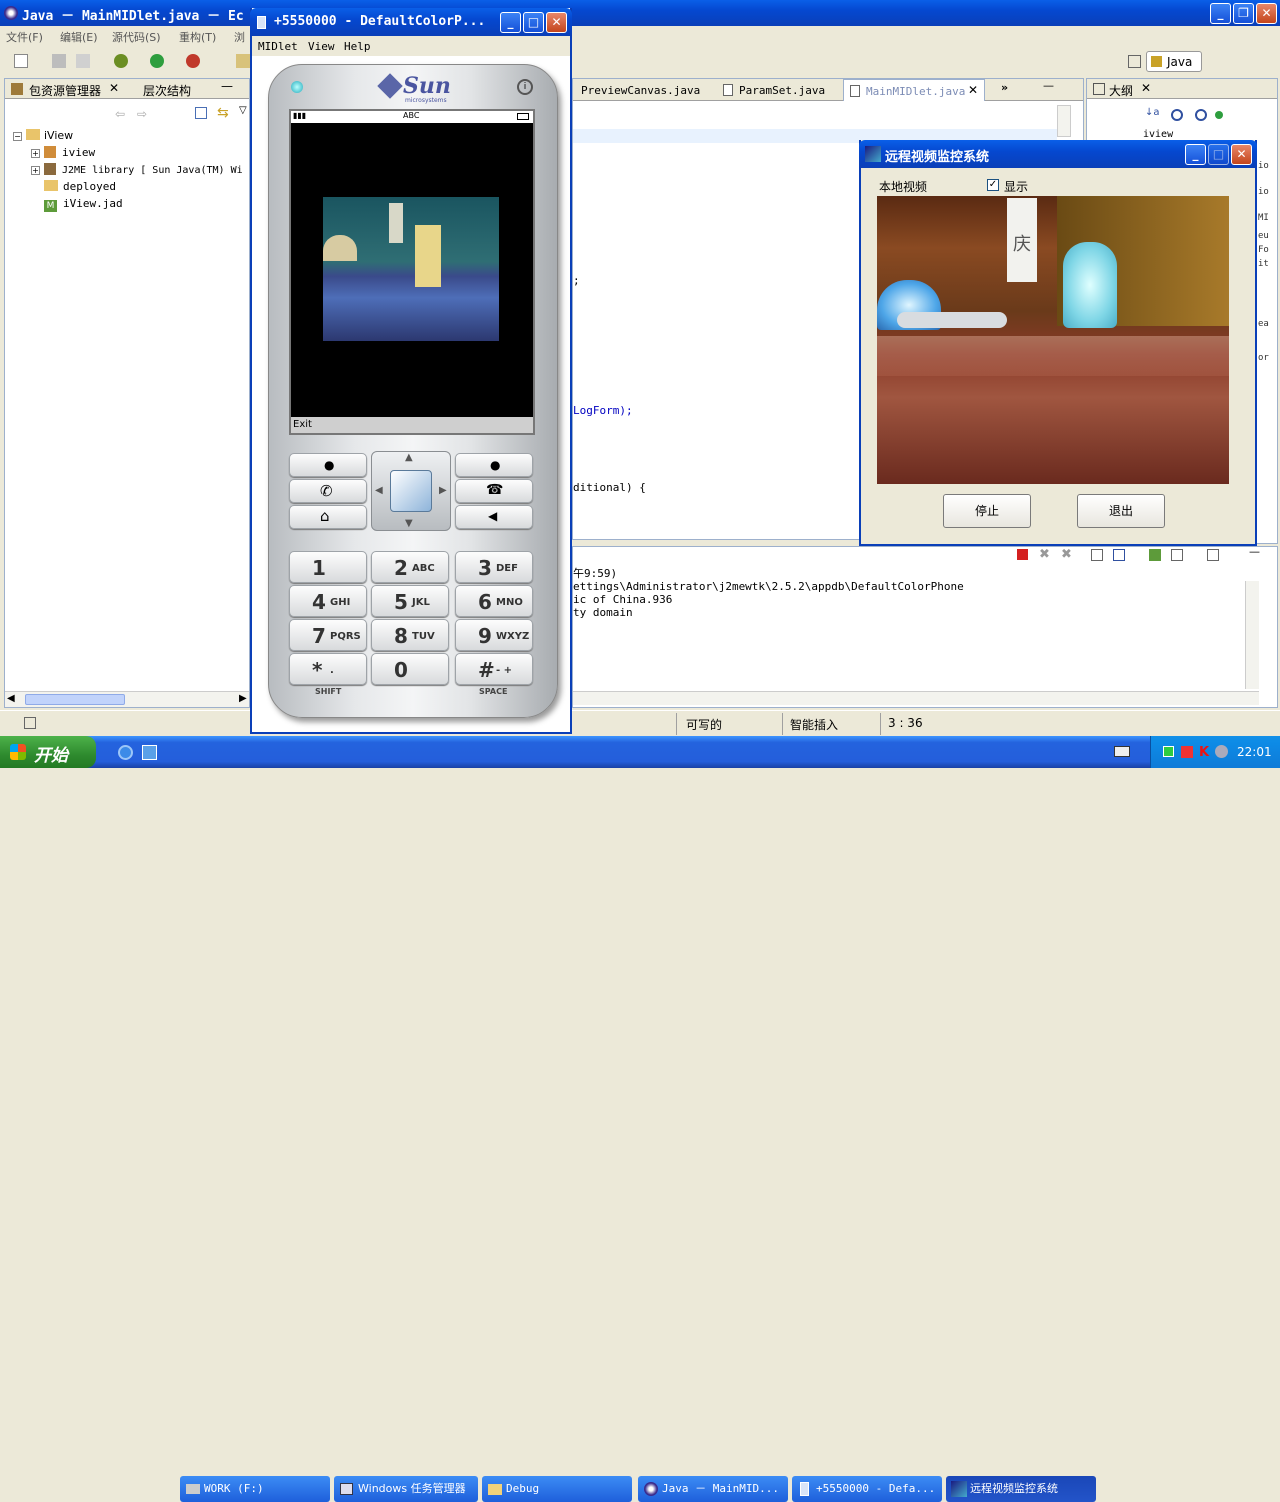  I want to click on run-icon, so click(157, 61).